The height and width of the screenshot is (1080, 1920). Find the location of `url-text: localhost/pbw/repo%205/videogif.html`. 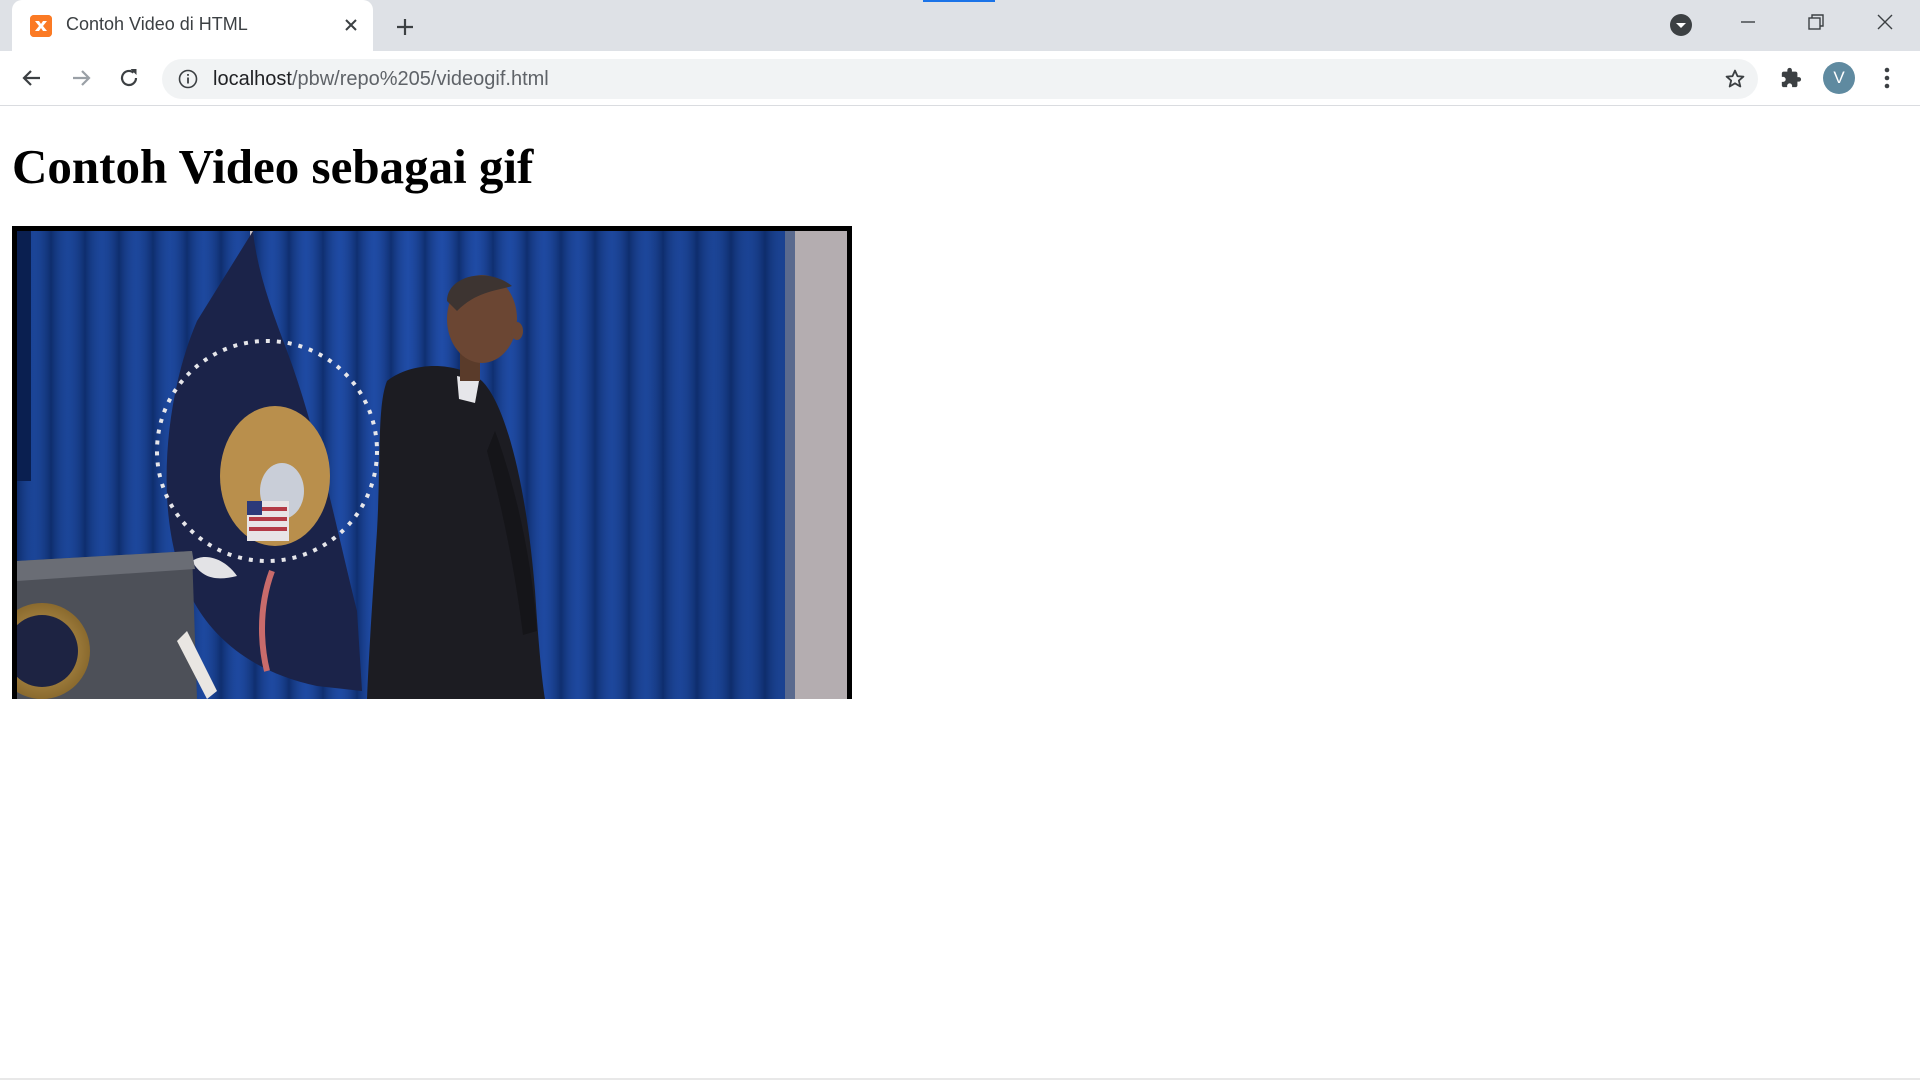

url-text: localhost/pbw/repo%205/videogif.html is located at coordinates (381, 79).